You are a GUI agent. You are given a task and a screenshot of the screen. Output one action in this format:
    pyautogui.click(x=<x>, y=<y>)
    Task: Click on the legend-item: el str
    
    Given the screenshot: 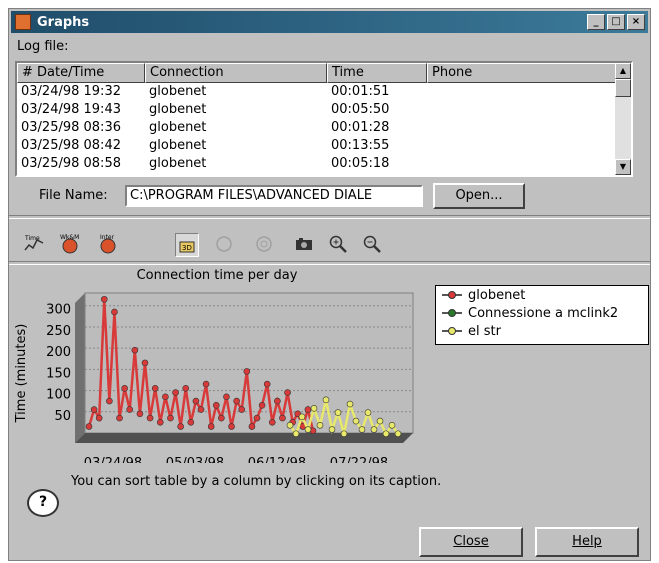 What is the action you would take?
    pyautogui.click(x=542, y=331)
    